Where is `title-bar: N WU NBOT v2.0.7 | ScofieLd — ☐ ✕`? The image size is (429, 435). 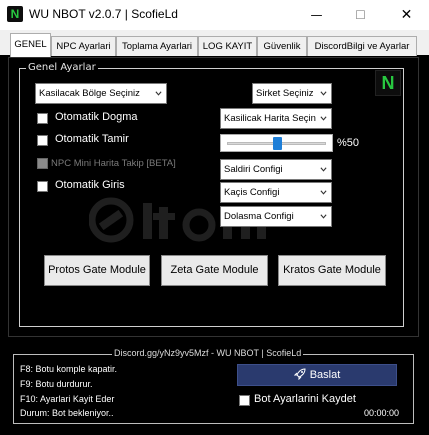
title-bar: N WU NBOT v2.0.7 | ScofieLd — ☐ ✕ is located at coordinates (214, 15).